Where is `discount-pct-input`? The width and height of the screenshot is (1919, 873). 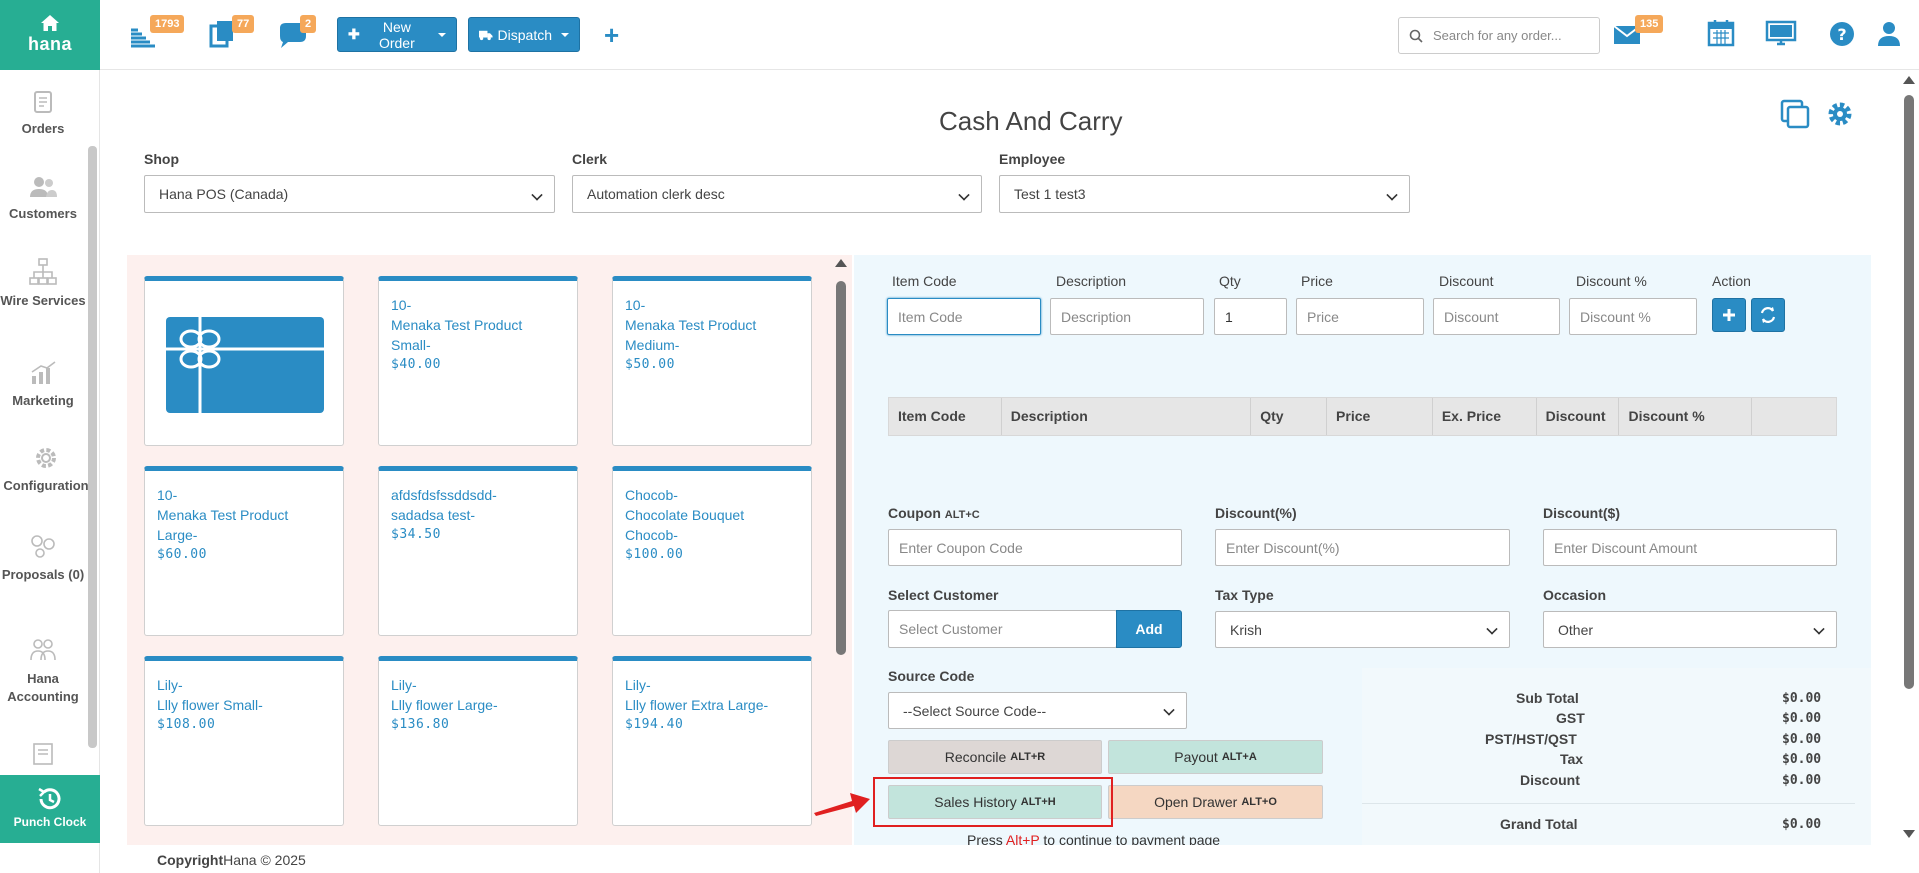 discount-pct-input is located at coordinates (1633, 316).